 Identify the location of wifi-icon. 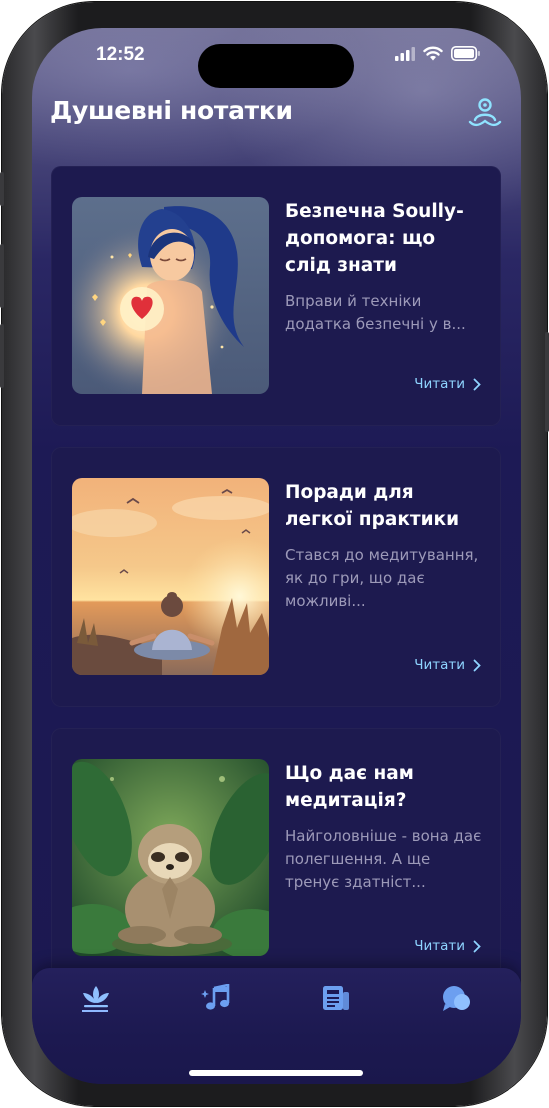
(433, 53).